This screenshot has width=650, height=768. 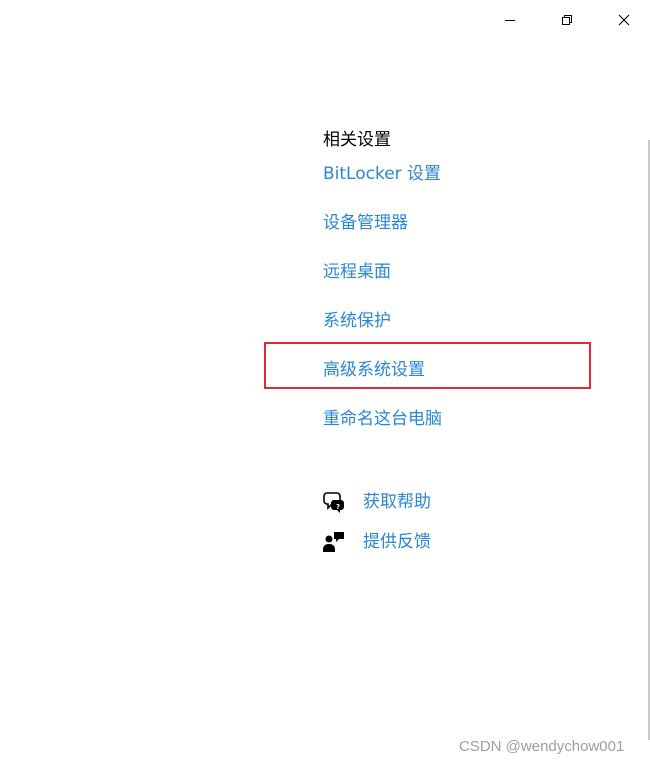 I want to click on device-manager-link: 设备管理器, so click(x=365, y=223).